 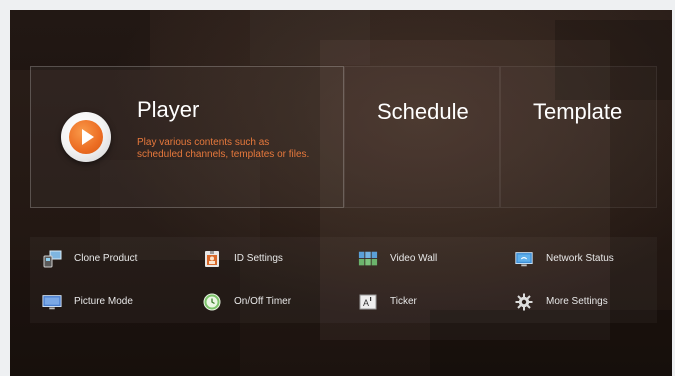 I want to click on template-title: Template, so click(x=578, y=111).